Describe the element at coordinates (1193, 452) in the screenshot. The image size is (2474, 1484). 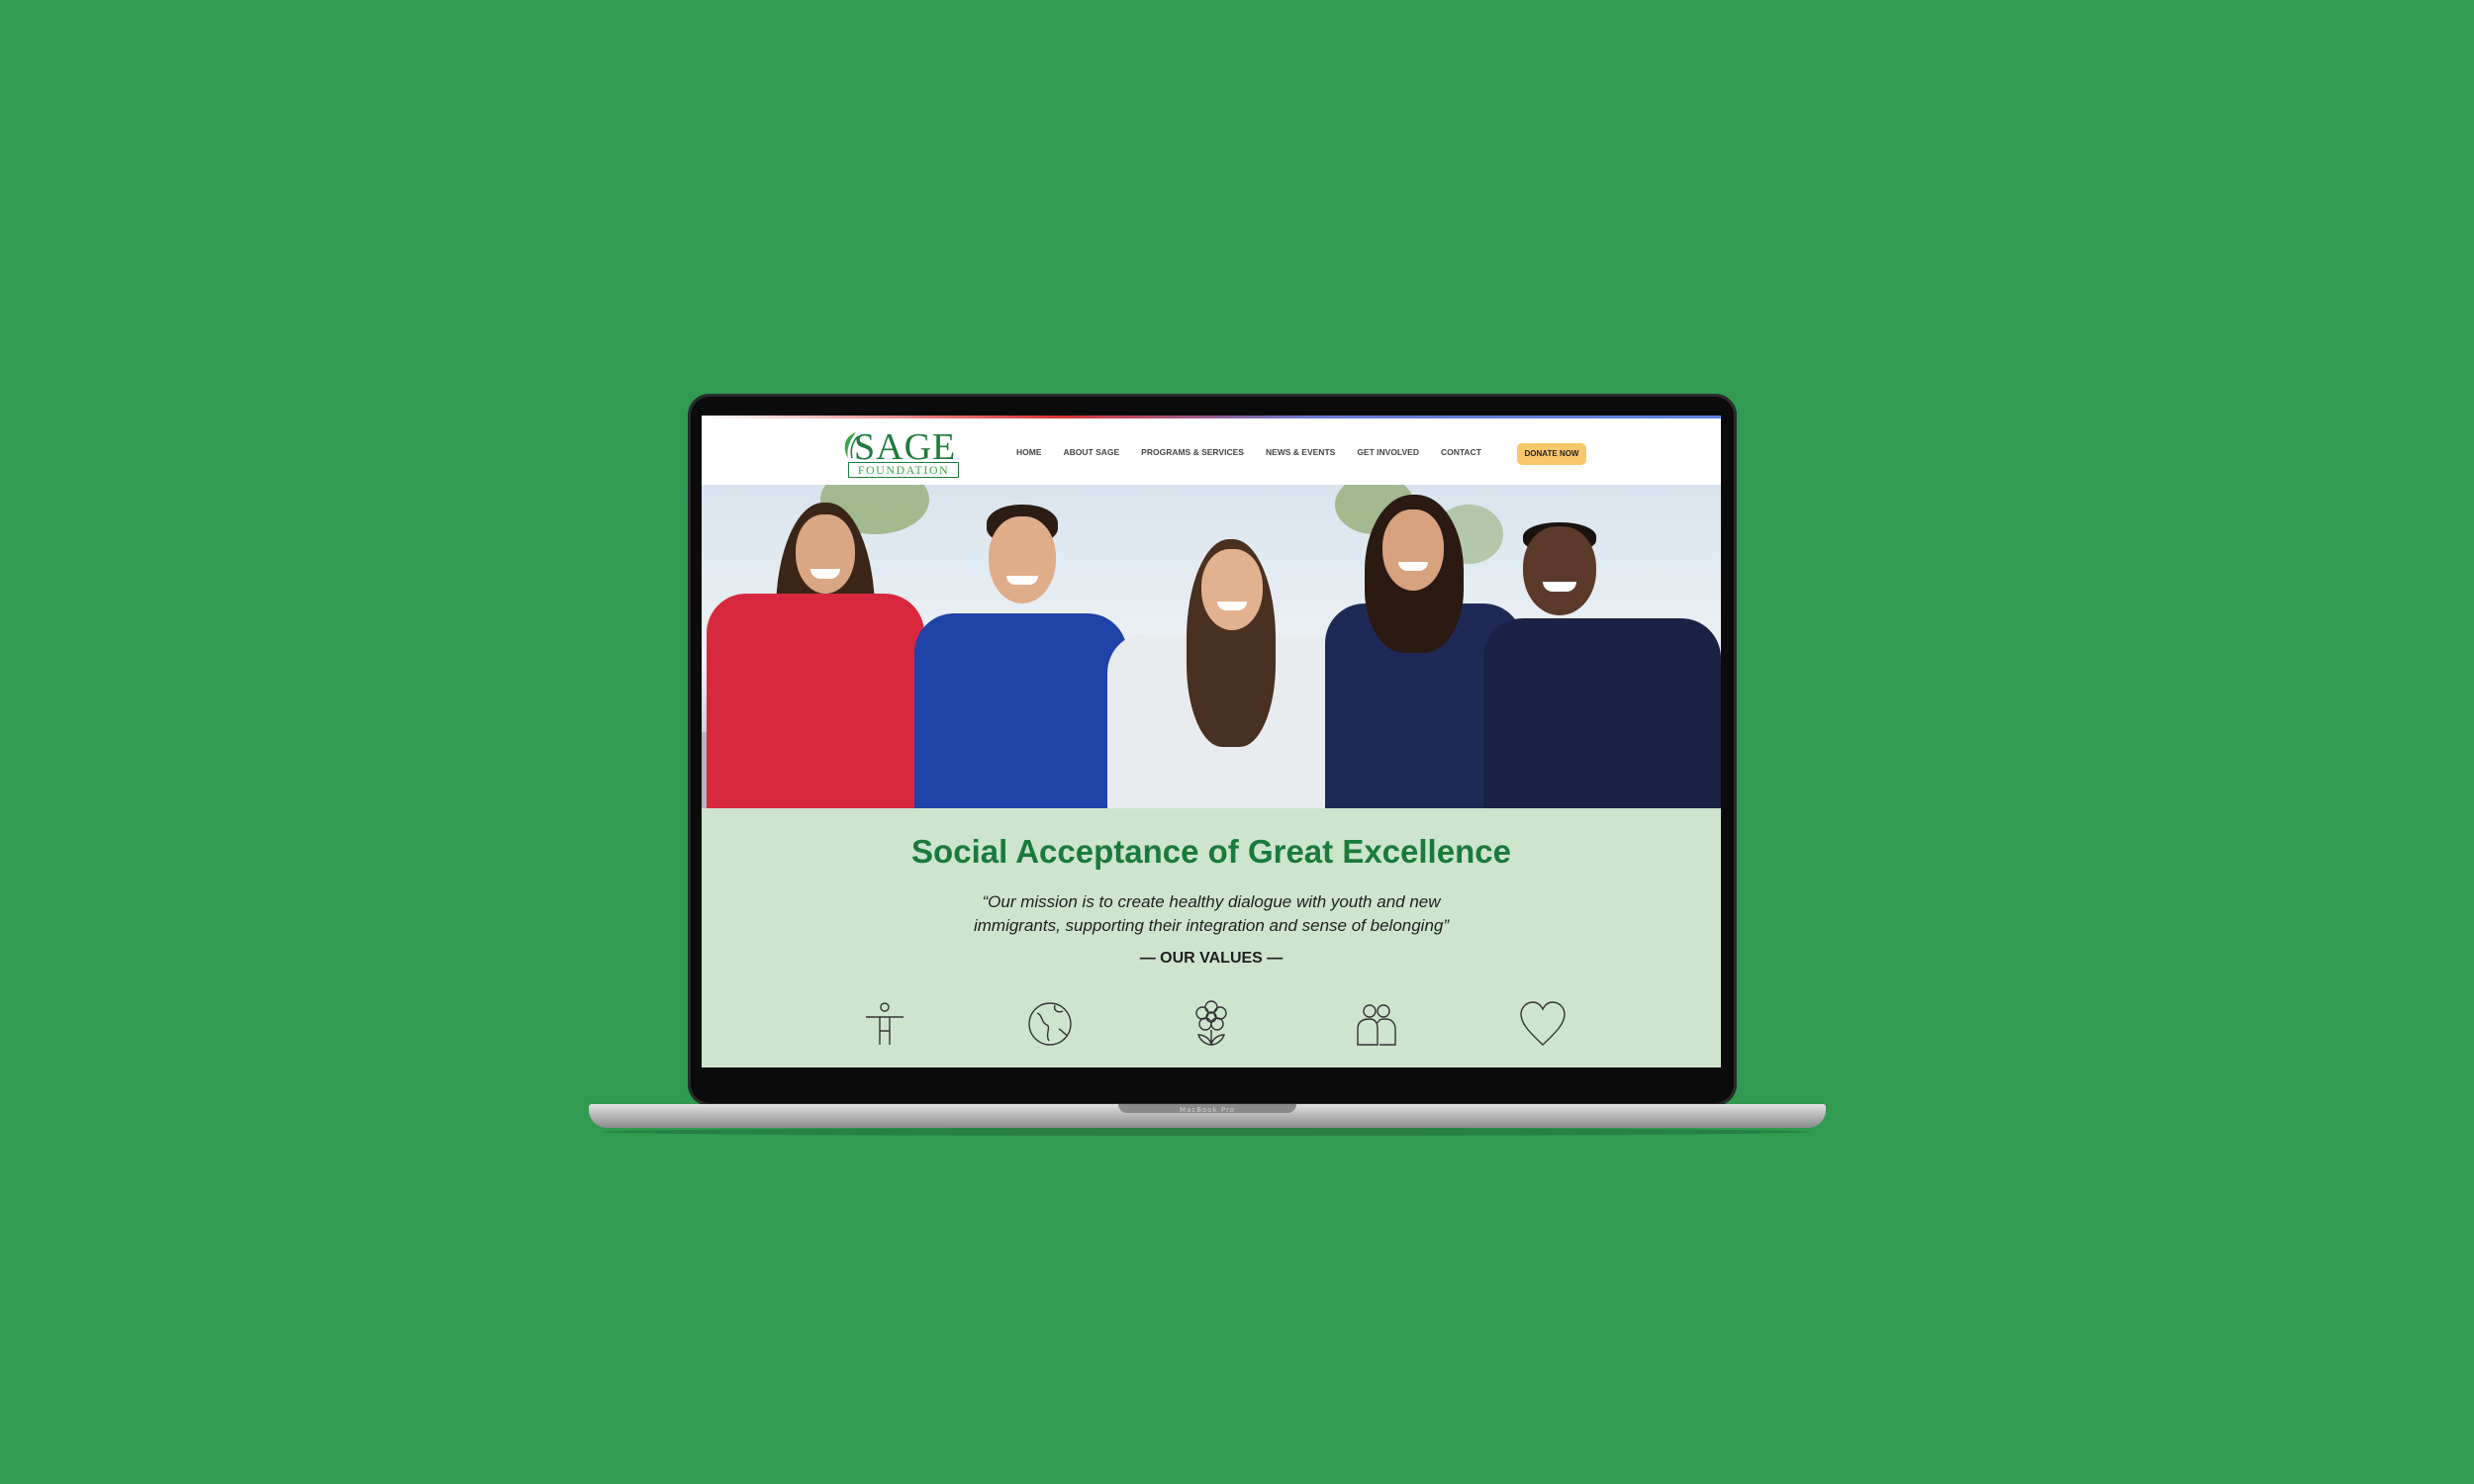
I see `nav-item-programs-services: PROGRAMS & SERVICES` at that location.